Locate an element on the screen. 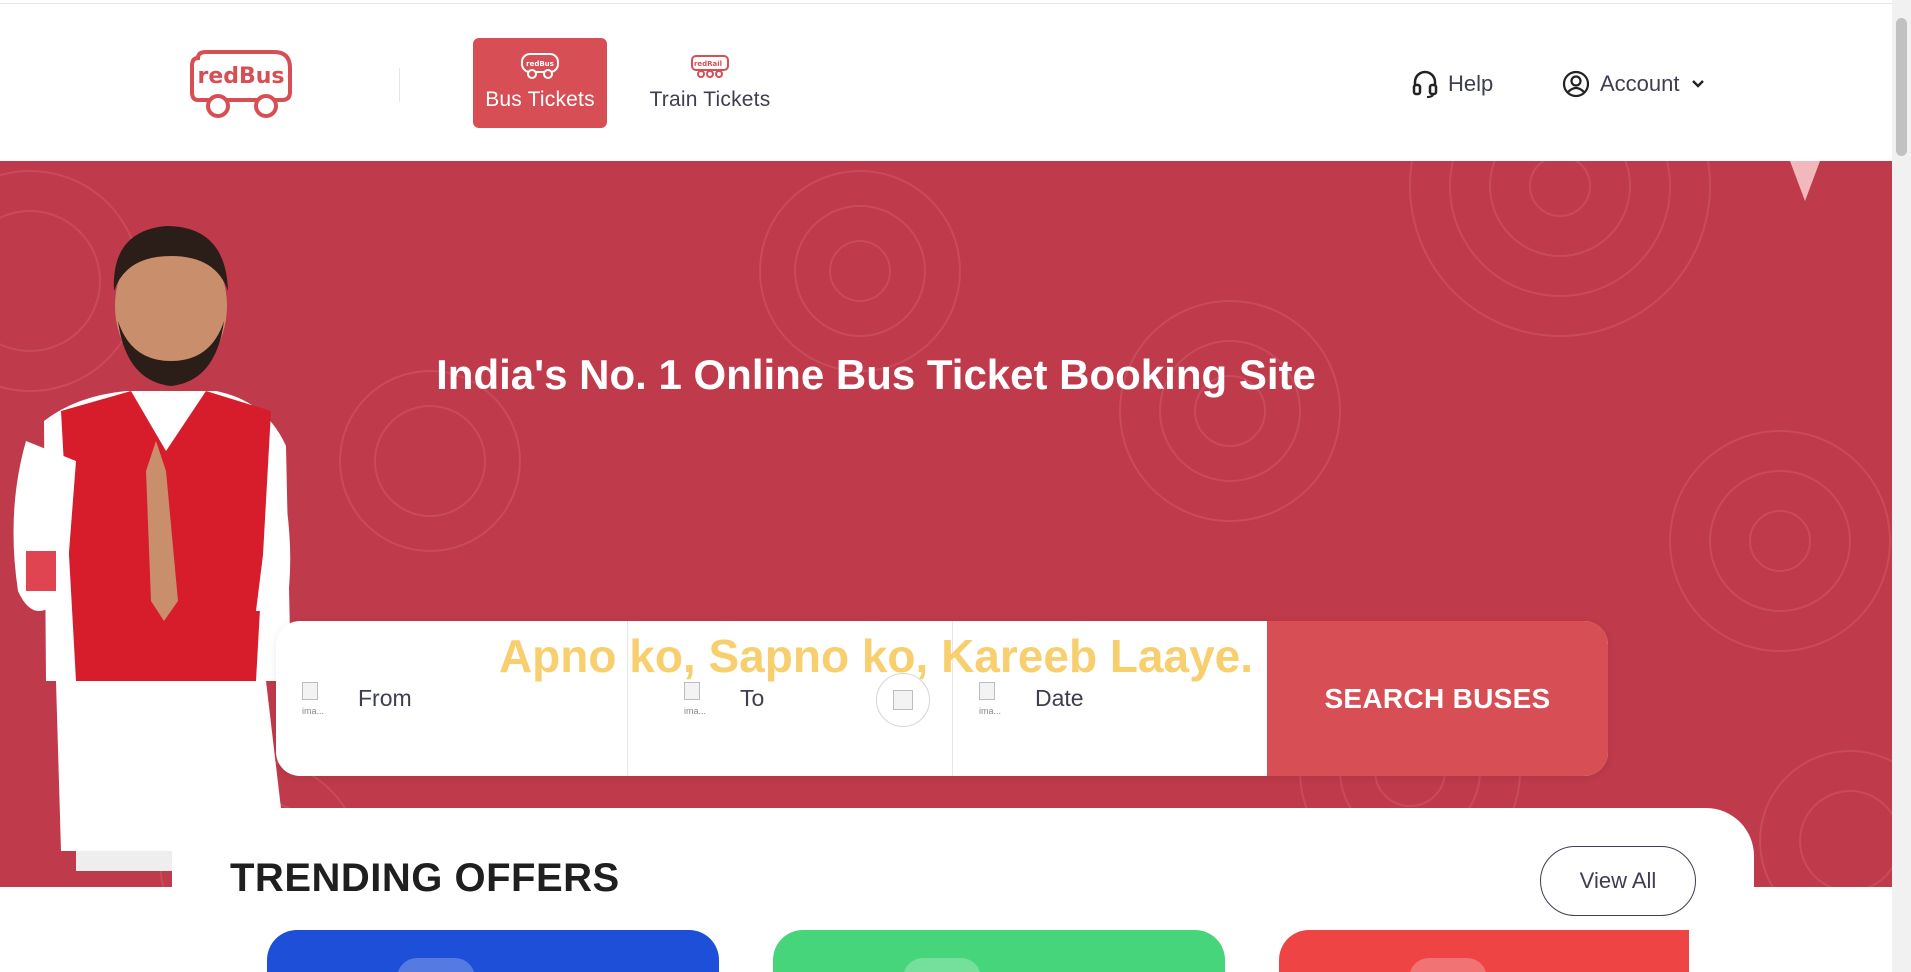 Image resolution: width=1911 pixels, height=972 pixels. swap-locations-button is located at coordinates (903, 700).